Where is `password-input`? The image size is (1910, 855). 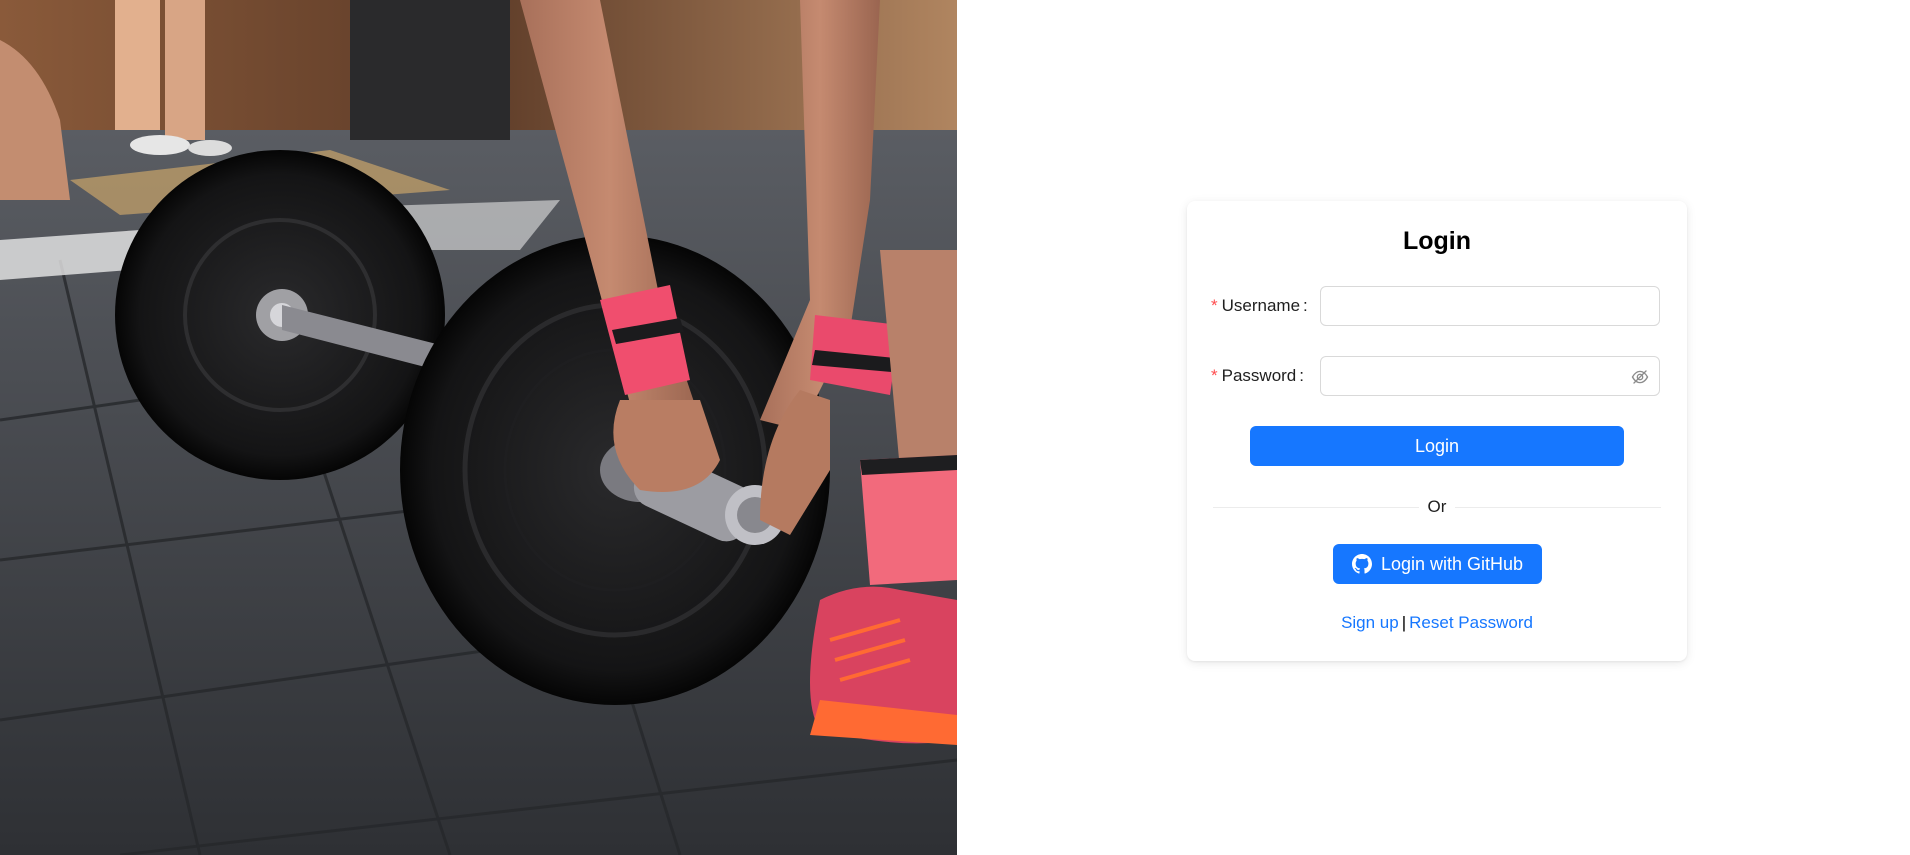 password-input is located at coordinates (1490, 376).